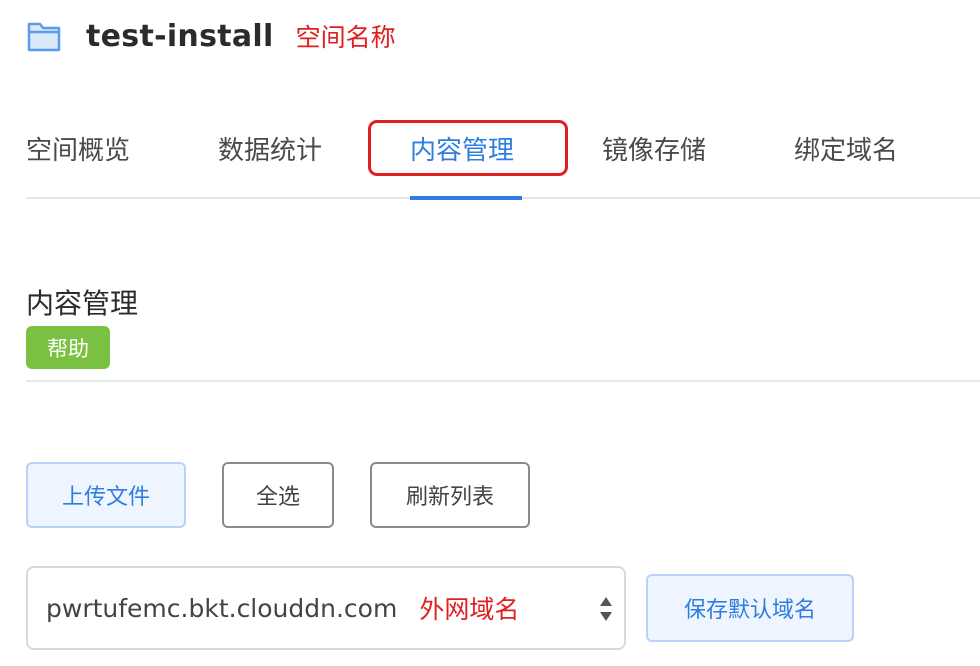 The width and height of the screenshot is (980, 666). Describe the element at coordinates (450, 495) in the screenshot. I see `refresh-list-button: 刷新列表` at that location.